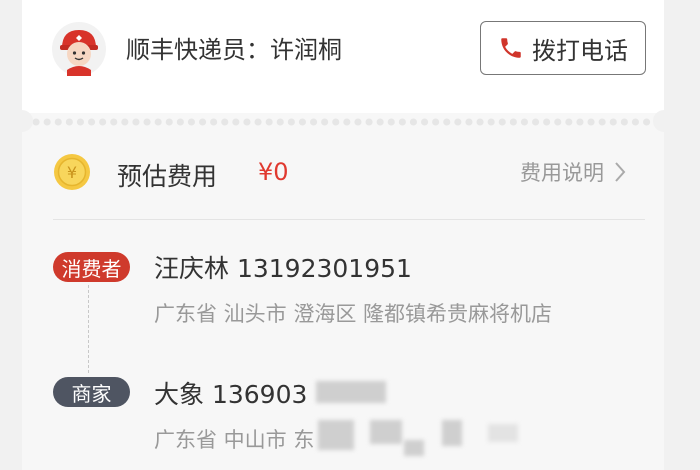 The height and width of the screenshot is (470, 700). I want to click on courier-name: 顺丰快递员：许润桐, so click(234, 50).